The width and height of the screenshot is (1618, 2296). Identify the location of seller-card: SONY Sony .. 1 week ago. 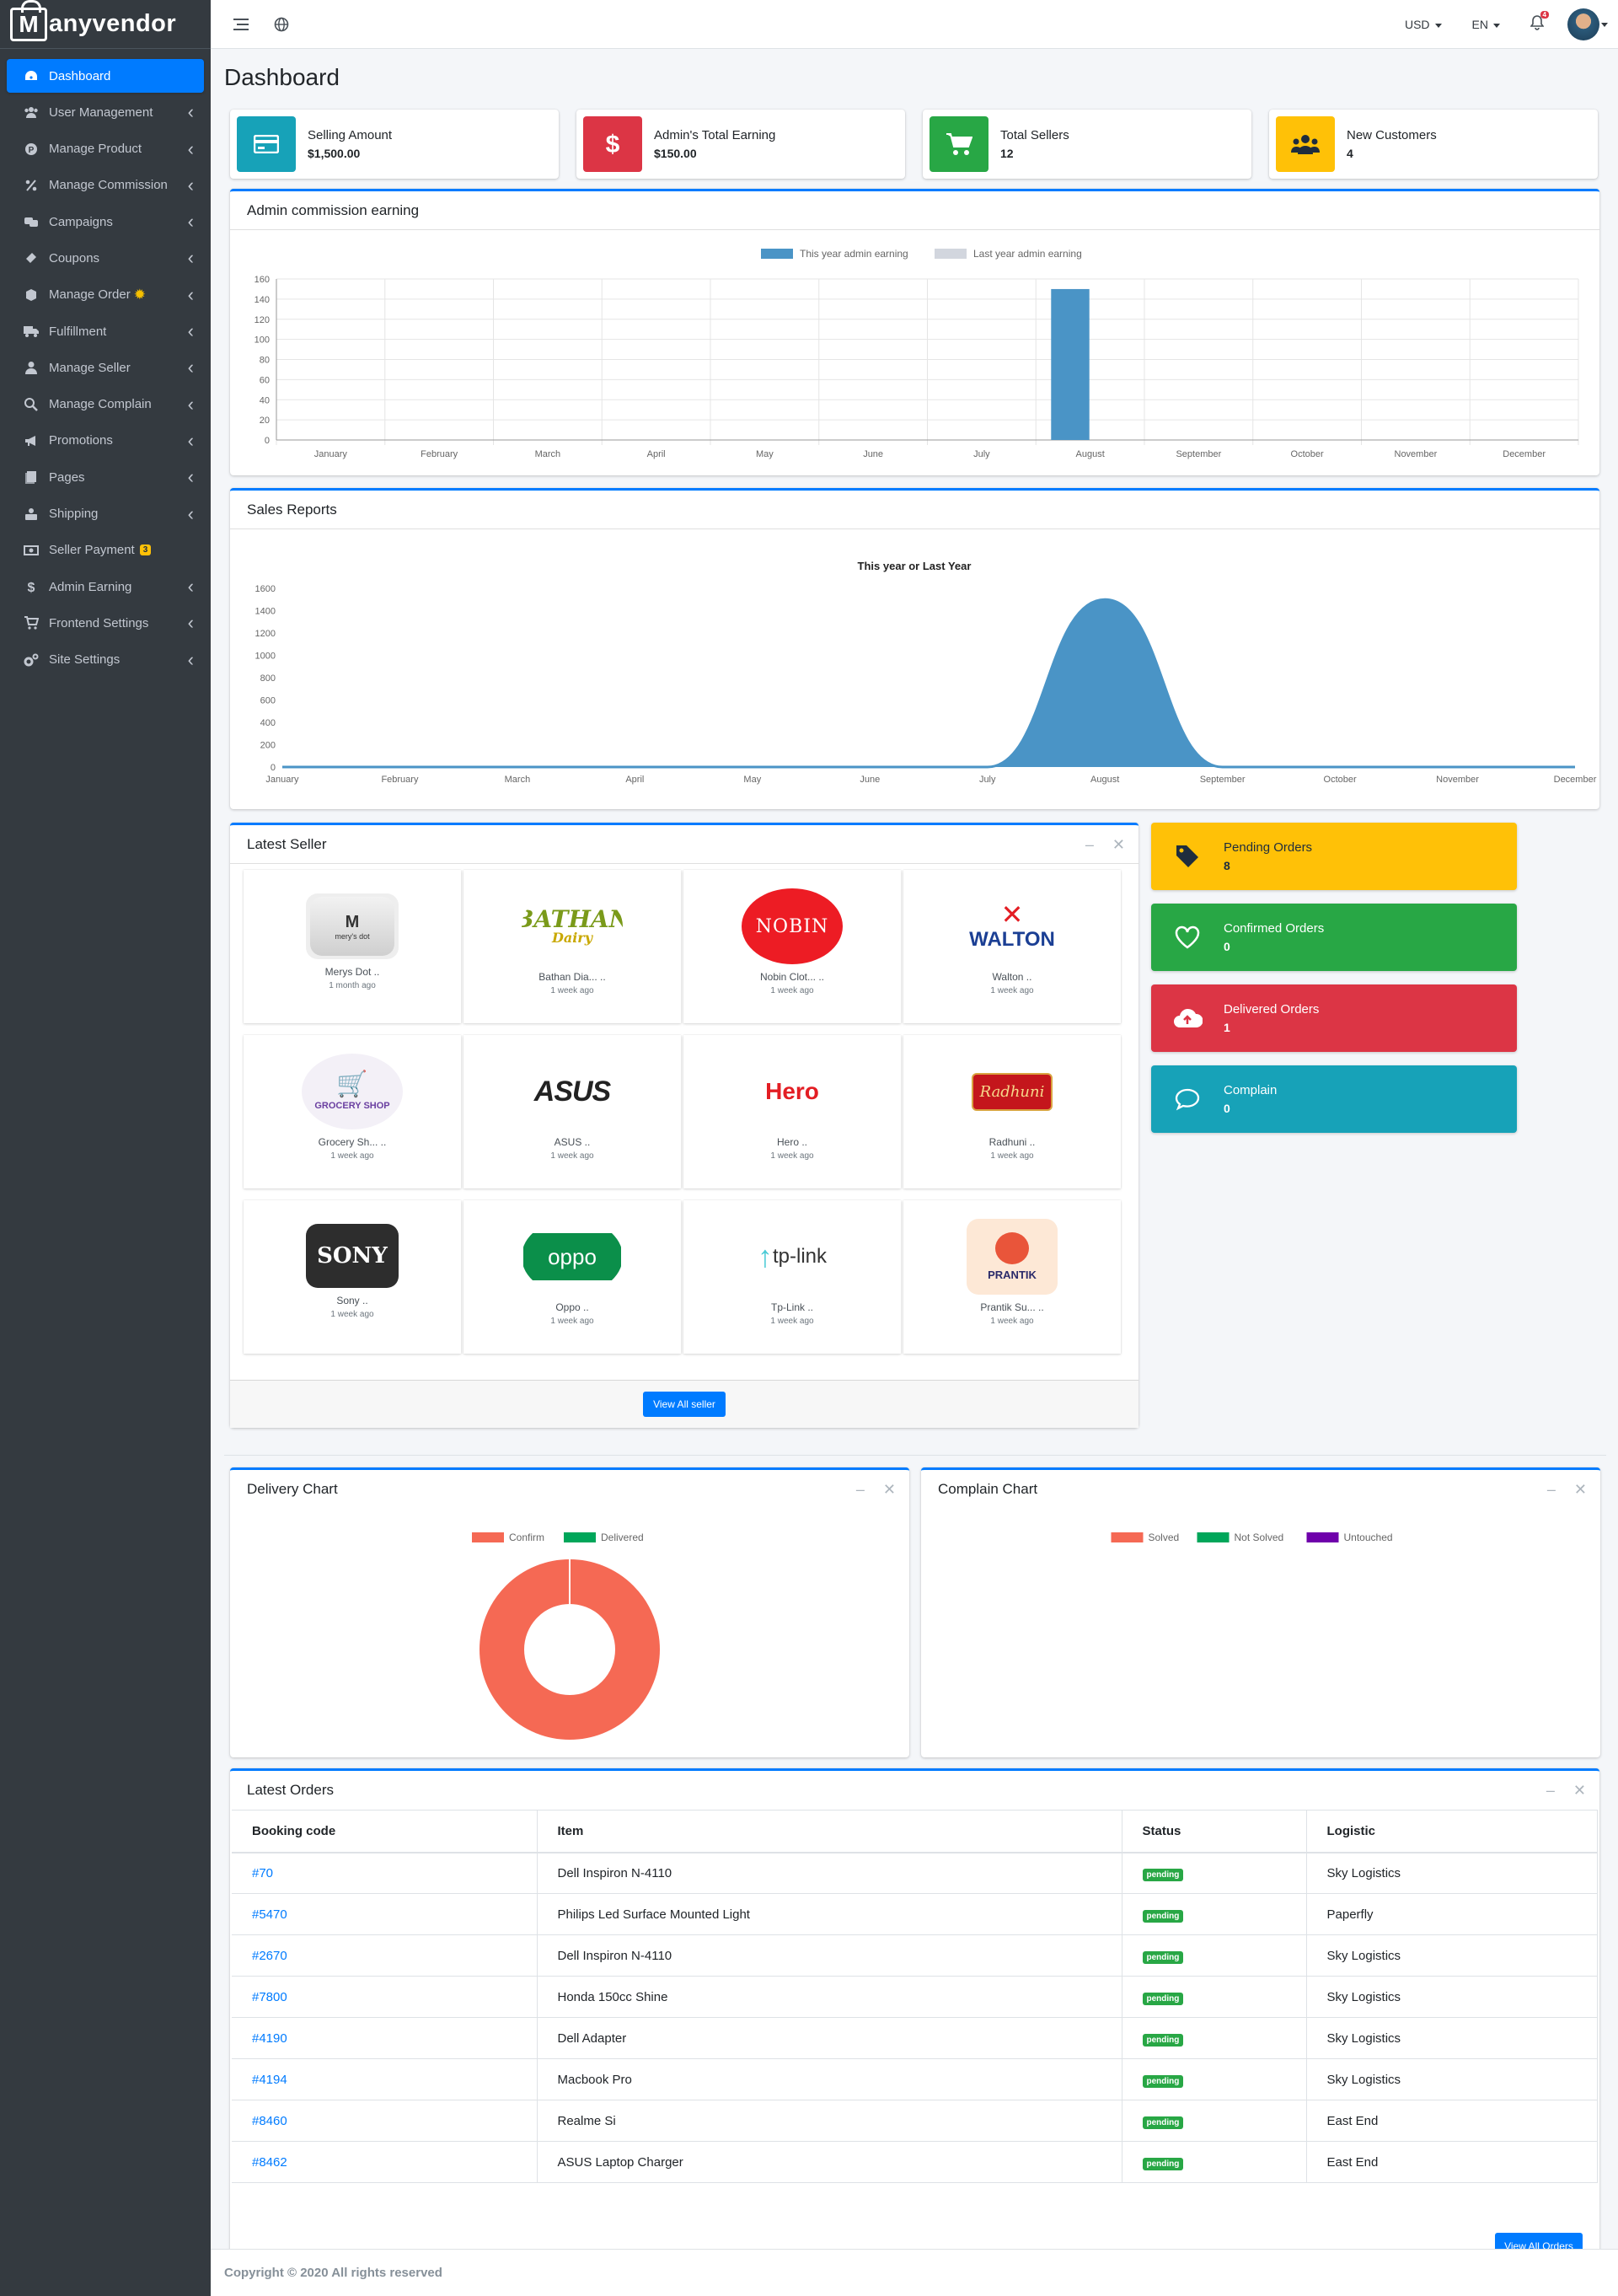
(352, 1277).